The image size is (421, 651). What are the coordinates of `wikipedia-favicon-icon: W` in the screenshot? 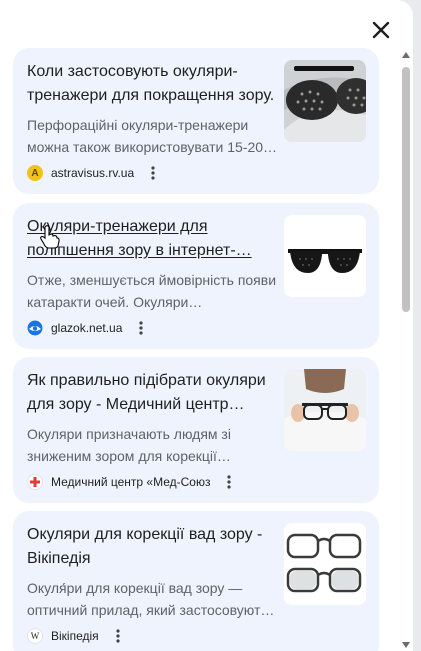 It's located at (35, 636).